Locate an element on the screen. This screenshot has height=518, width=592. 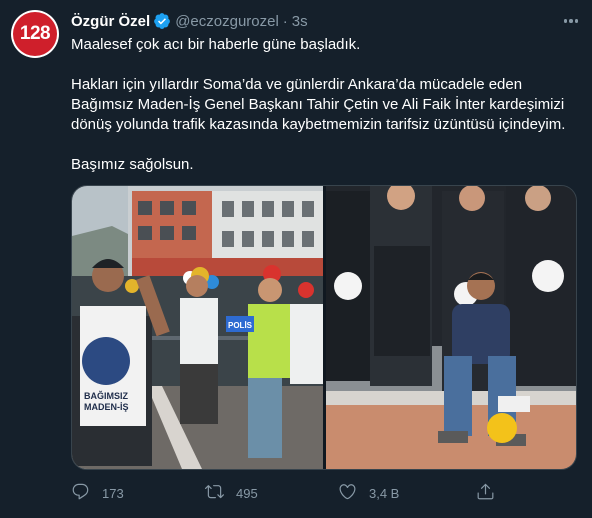
tweet-header: Özgür Özel @eczozgurozel · 3s is located at coordinates (189, 21).